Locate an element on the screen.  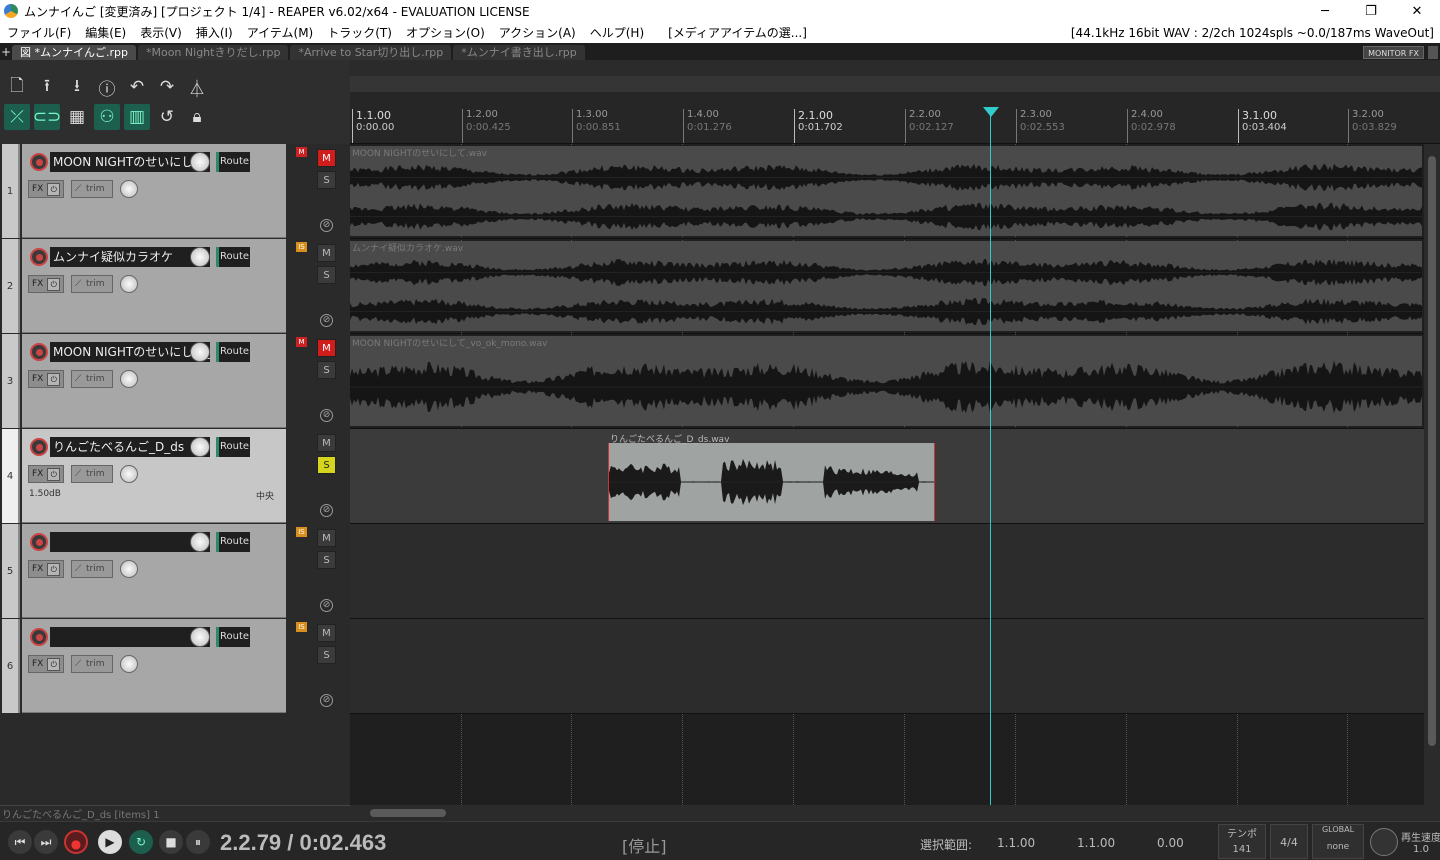
track-lane: MOON NIGHTのせいにして.wav is located at coordinates (887, 191).